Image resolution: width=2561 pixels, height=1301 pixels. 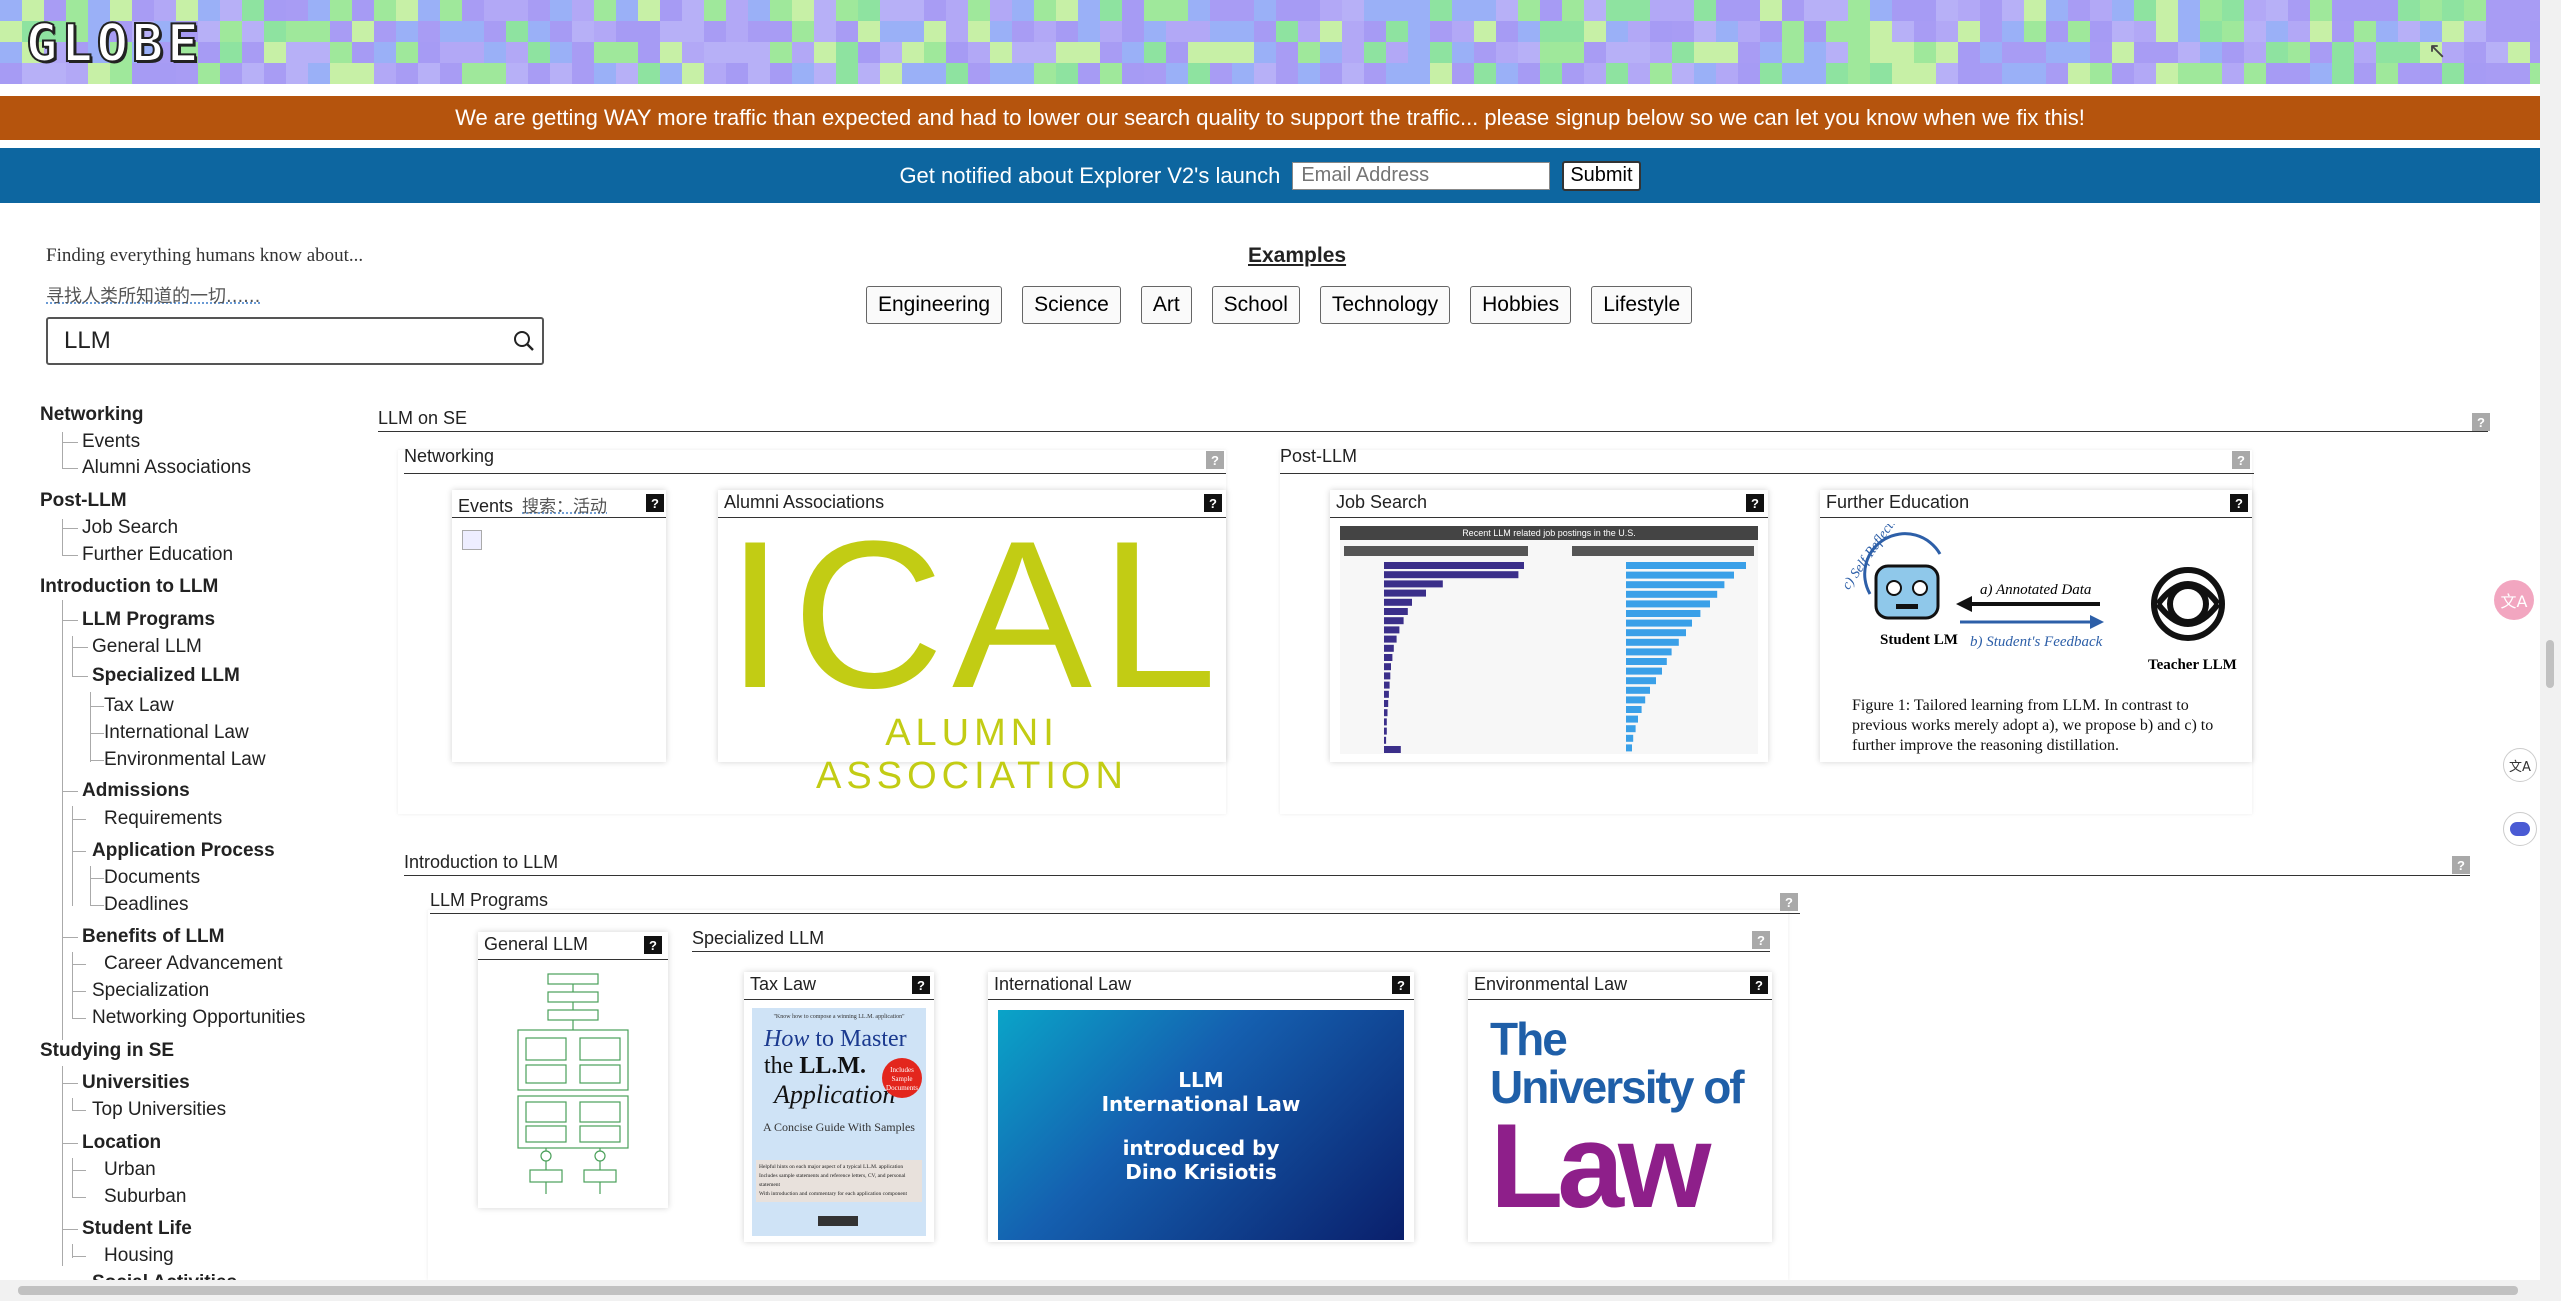 What do you see at coordinates (145, 1197) in the screenshot?
I see `sidebar-item-suburban: Suburban` at bounding box center [145, 1197].